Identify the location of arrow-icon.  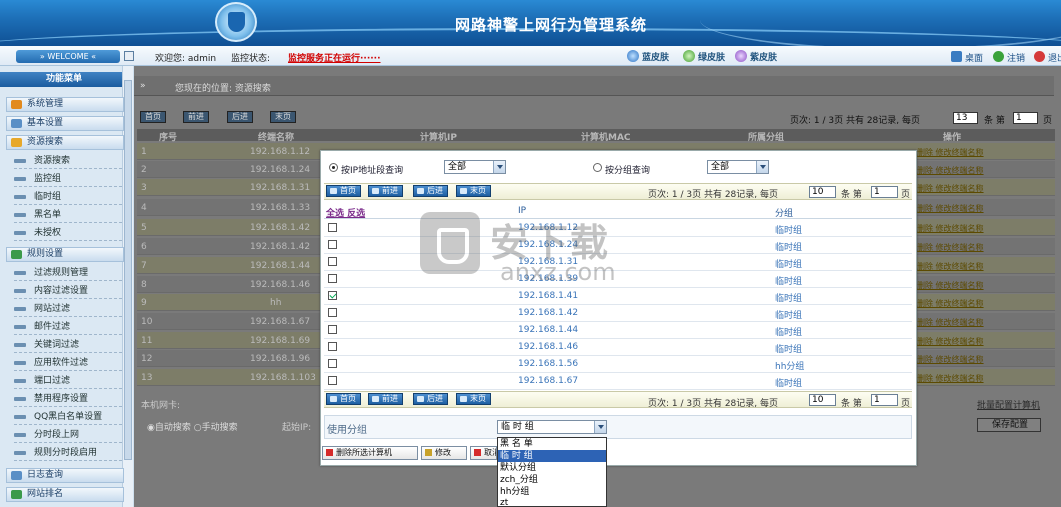
(20, 381).